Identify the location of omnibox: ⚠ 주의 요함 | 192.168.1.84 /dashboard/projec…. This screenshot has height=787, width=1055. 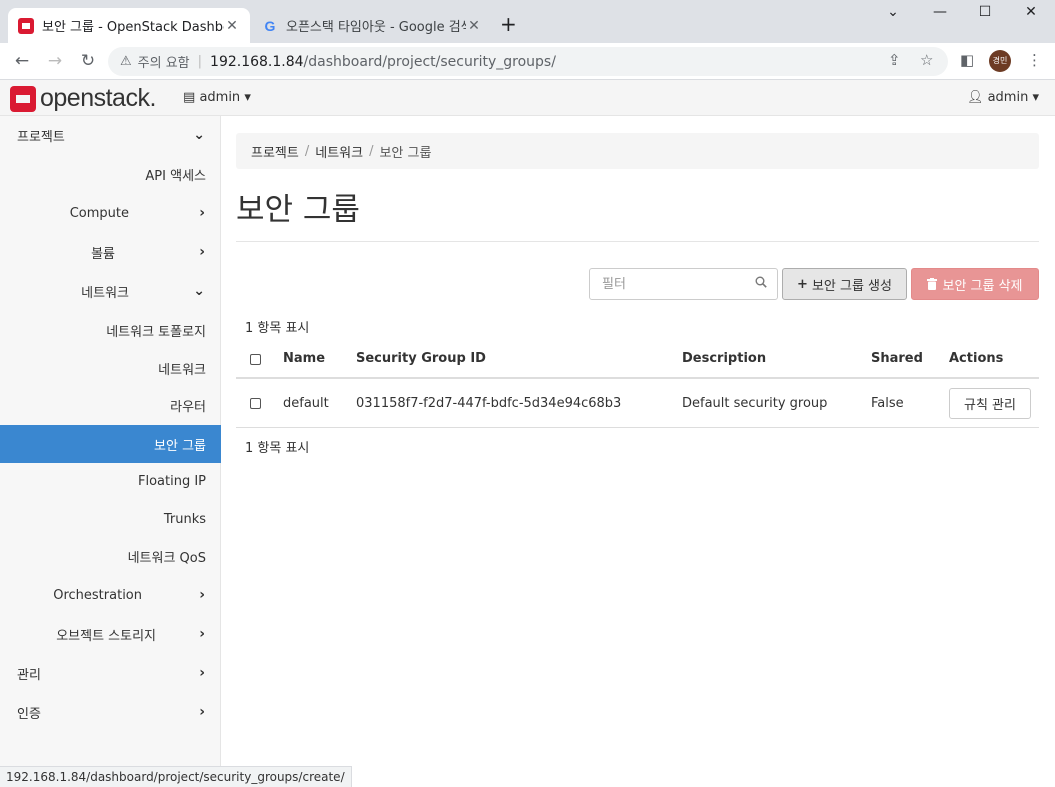
(528, 61).